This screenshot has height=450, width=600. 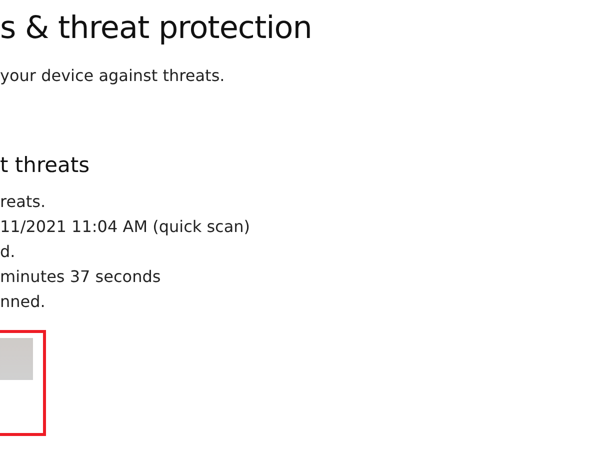 What do you see at coordinates (81, 277) in the screenshot?
I see `status-line: minutes 37 seconds` at bounding box center [81, 277].